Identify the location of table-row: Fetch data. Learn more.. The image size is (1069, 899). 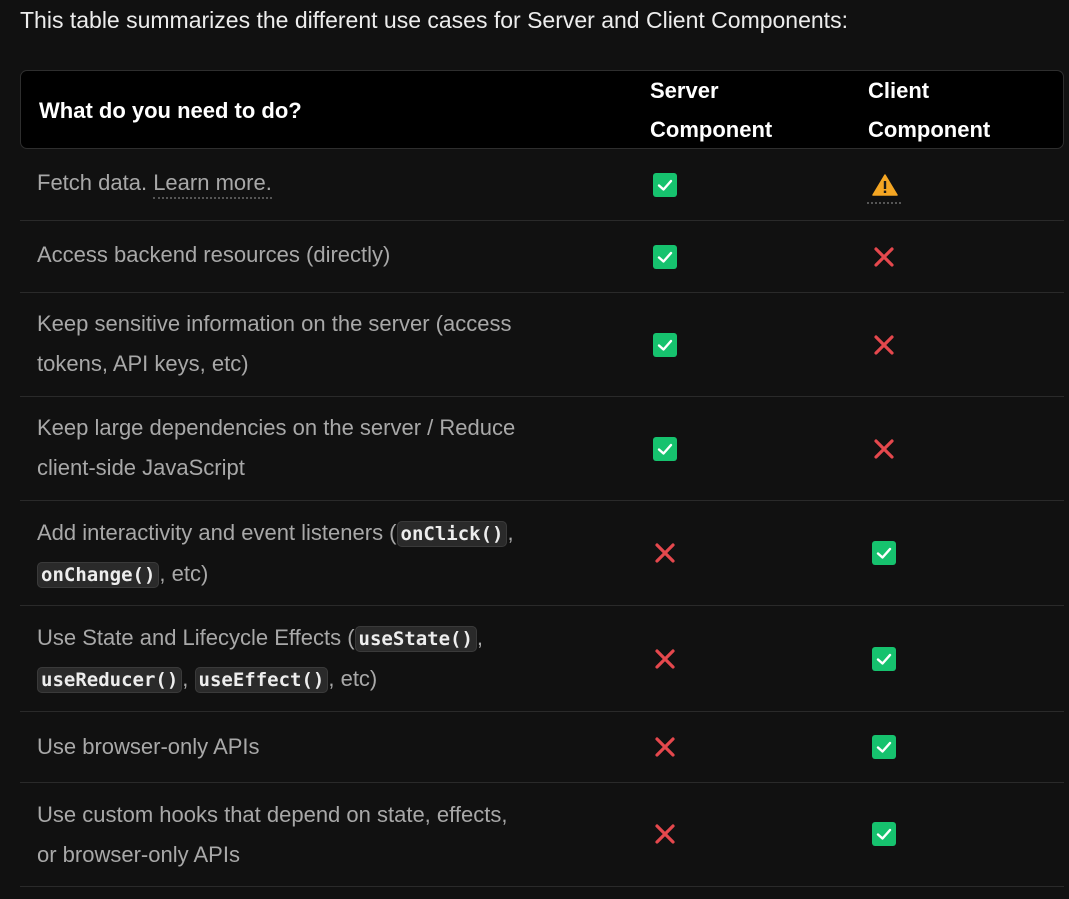
(542, 185).